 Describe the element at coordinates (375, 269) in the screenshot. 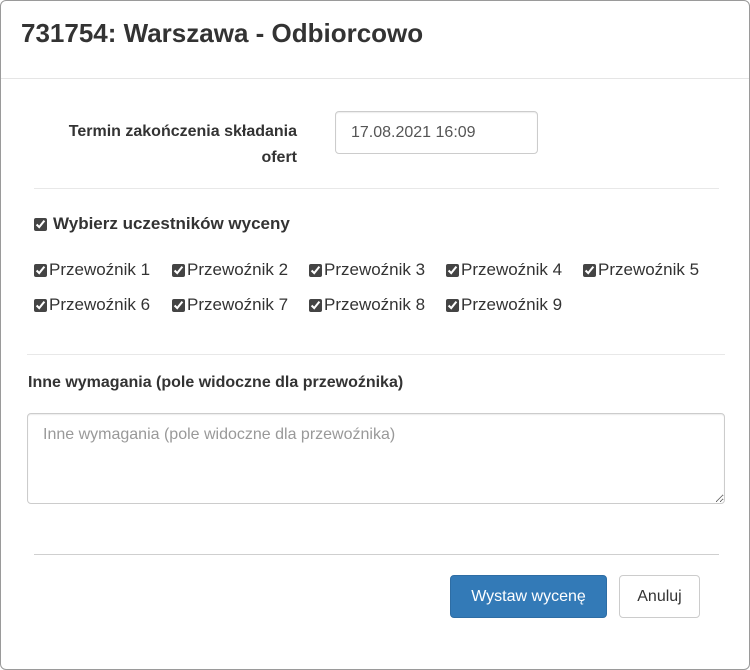

I see `carrier-label: Przewoźnik 3` at that location.